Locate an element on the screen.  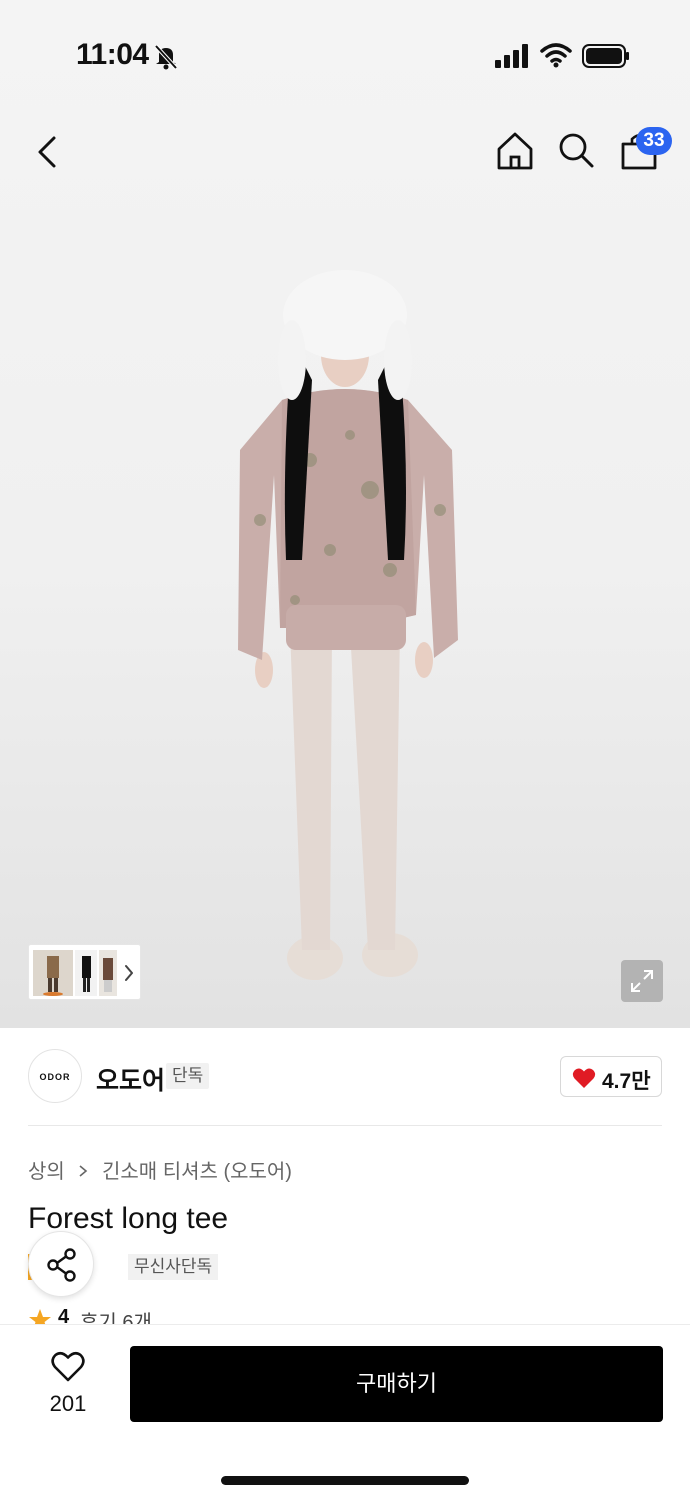
home-icon is located at coordinates (515, 151).